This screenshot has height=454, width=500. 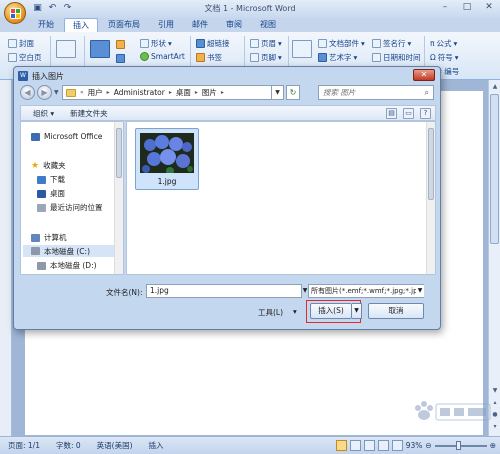 I want to click on recent-pages-dropdown-icon: ▼, so click(x=56, y=92).